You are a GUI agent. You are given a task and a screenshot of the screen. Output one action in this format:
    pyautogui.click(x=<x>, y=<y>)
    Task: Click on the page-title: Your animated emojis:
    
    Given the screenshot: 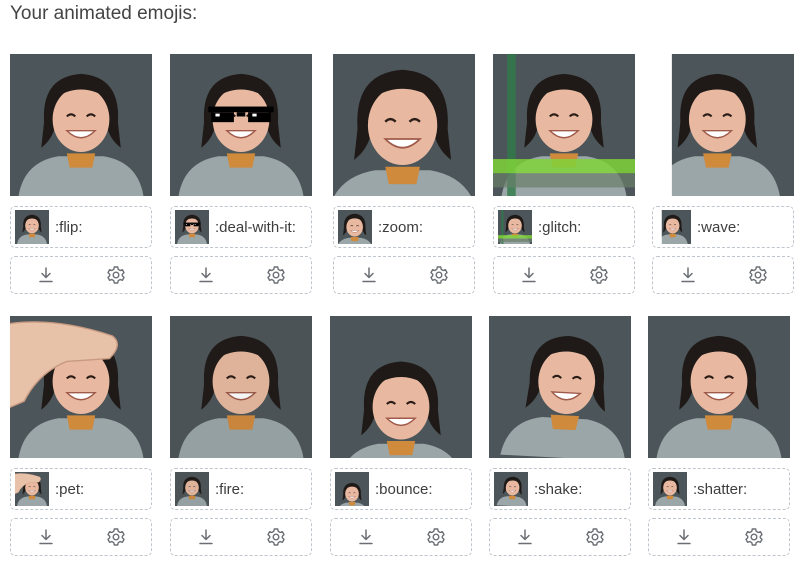 What is the action you would take?
    pyautogui.click(x=104, y=13)
    